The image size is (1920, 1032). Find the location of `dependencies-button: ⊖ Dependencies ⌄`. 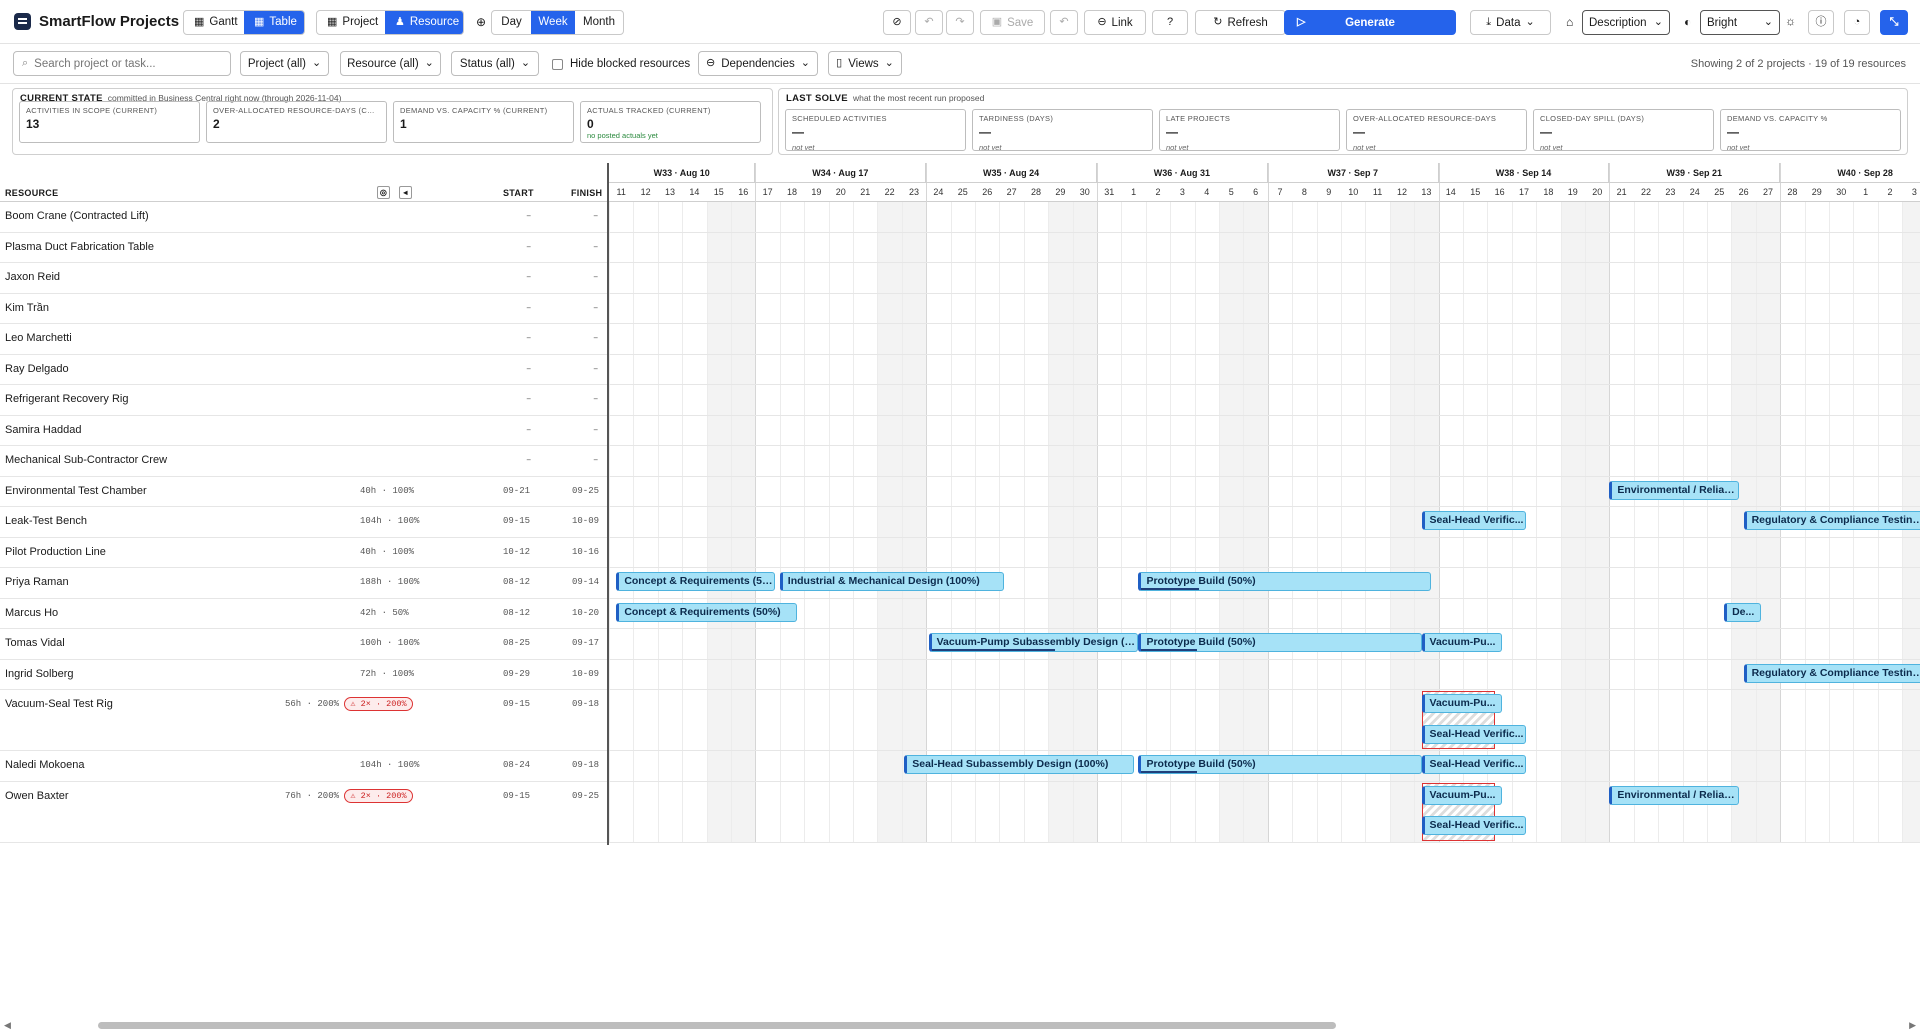

dependencies-button: ⊖ Dependencies ⌄ is located at coordinates (758, 63).